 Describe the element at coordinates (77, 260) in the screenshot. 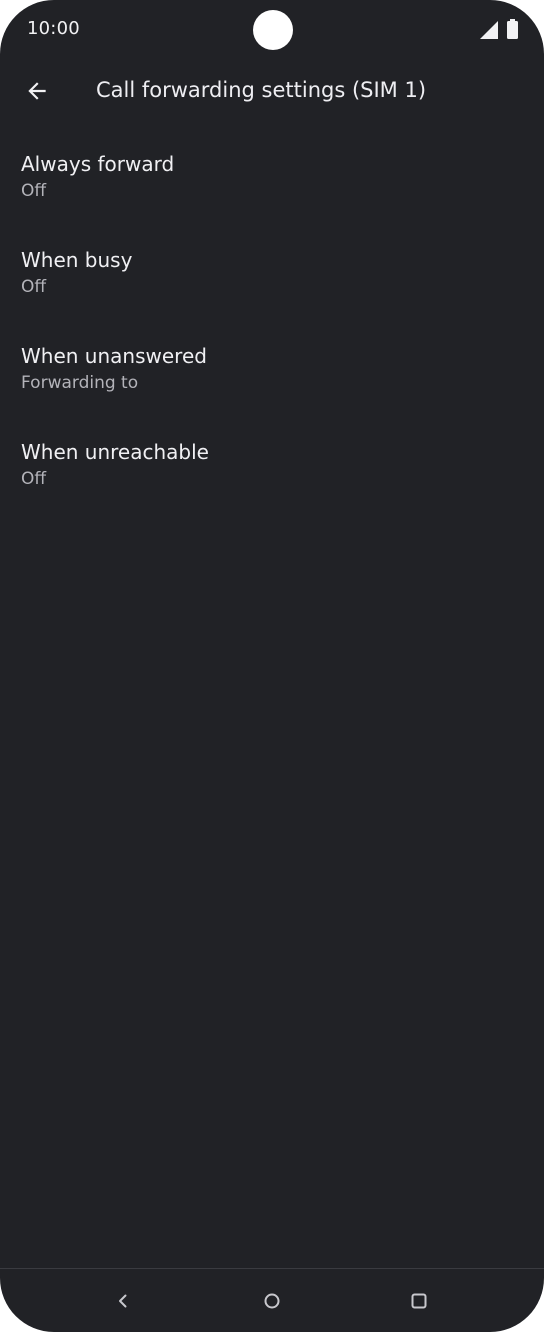

I see `setting-title: When busy` at that location.